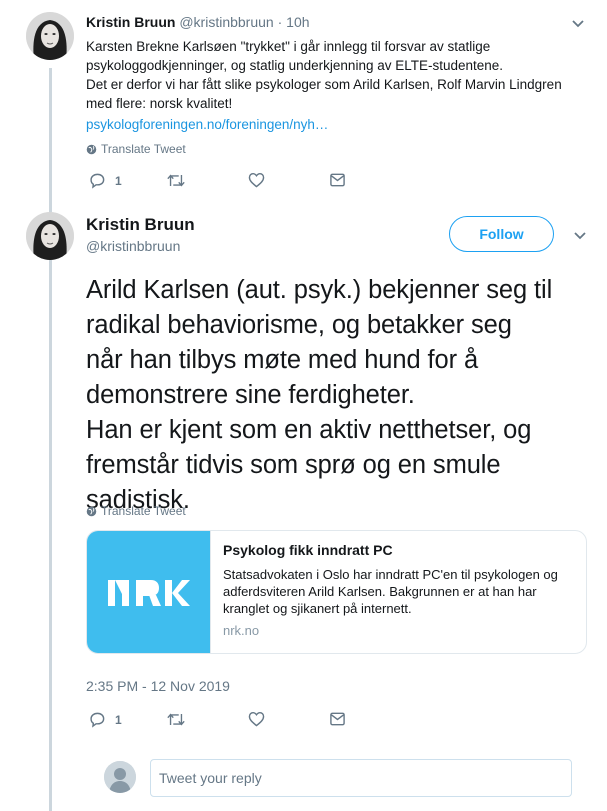 This screenshot has width=607, height=811. What do you see at coordinates (309, 430) in the screenshot?
I see `tweet-text-line: Han er kjent som en aktiv netthetser, og` at bounding box center [309, 430].